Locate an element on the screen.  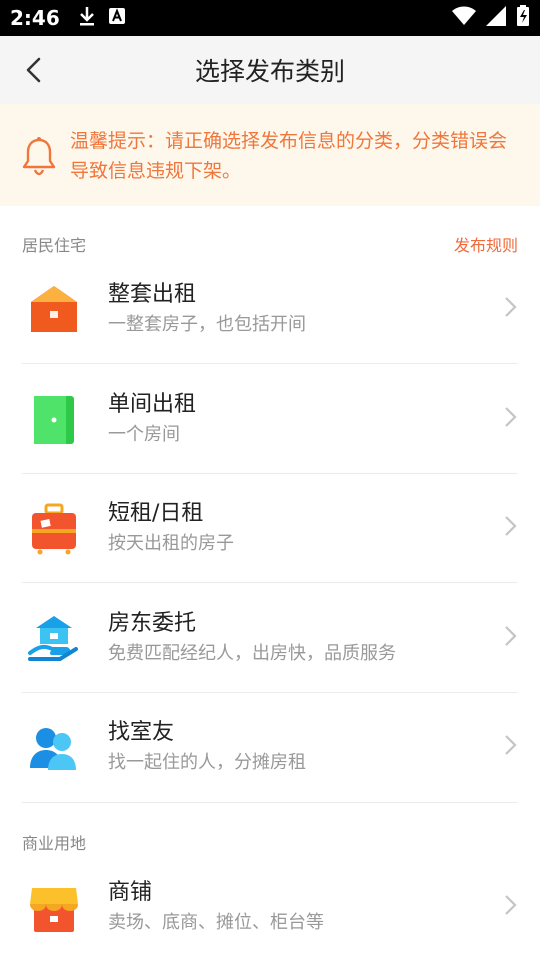
item-subtitle: 一个房间 is located at coordinates (144, 434).